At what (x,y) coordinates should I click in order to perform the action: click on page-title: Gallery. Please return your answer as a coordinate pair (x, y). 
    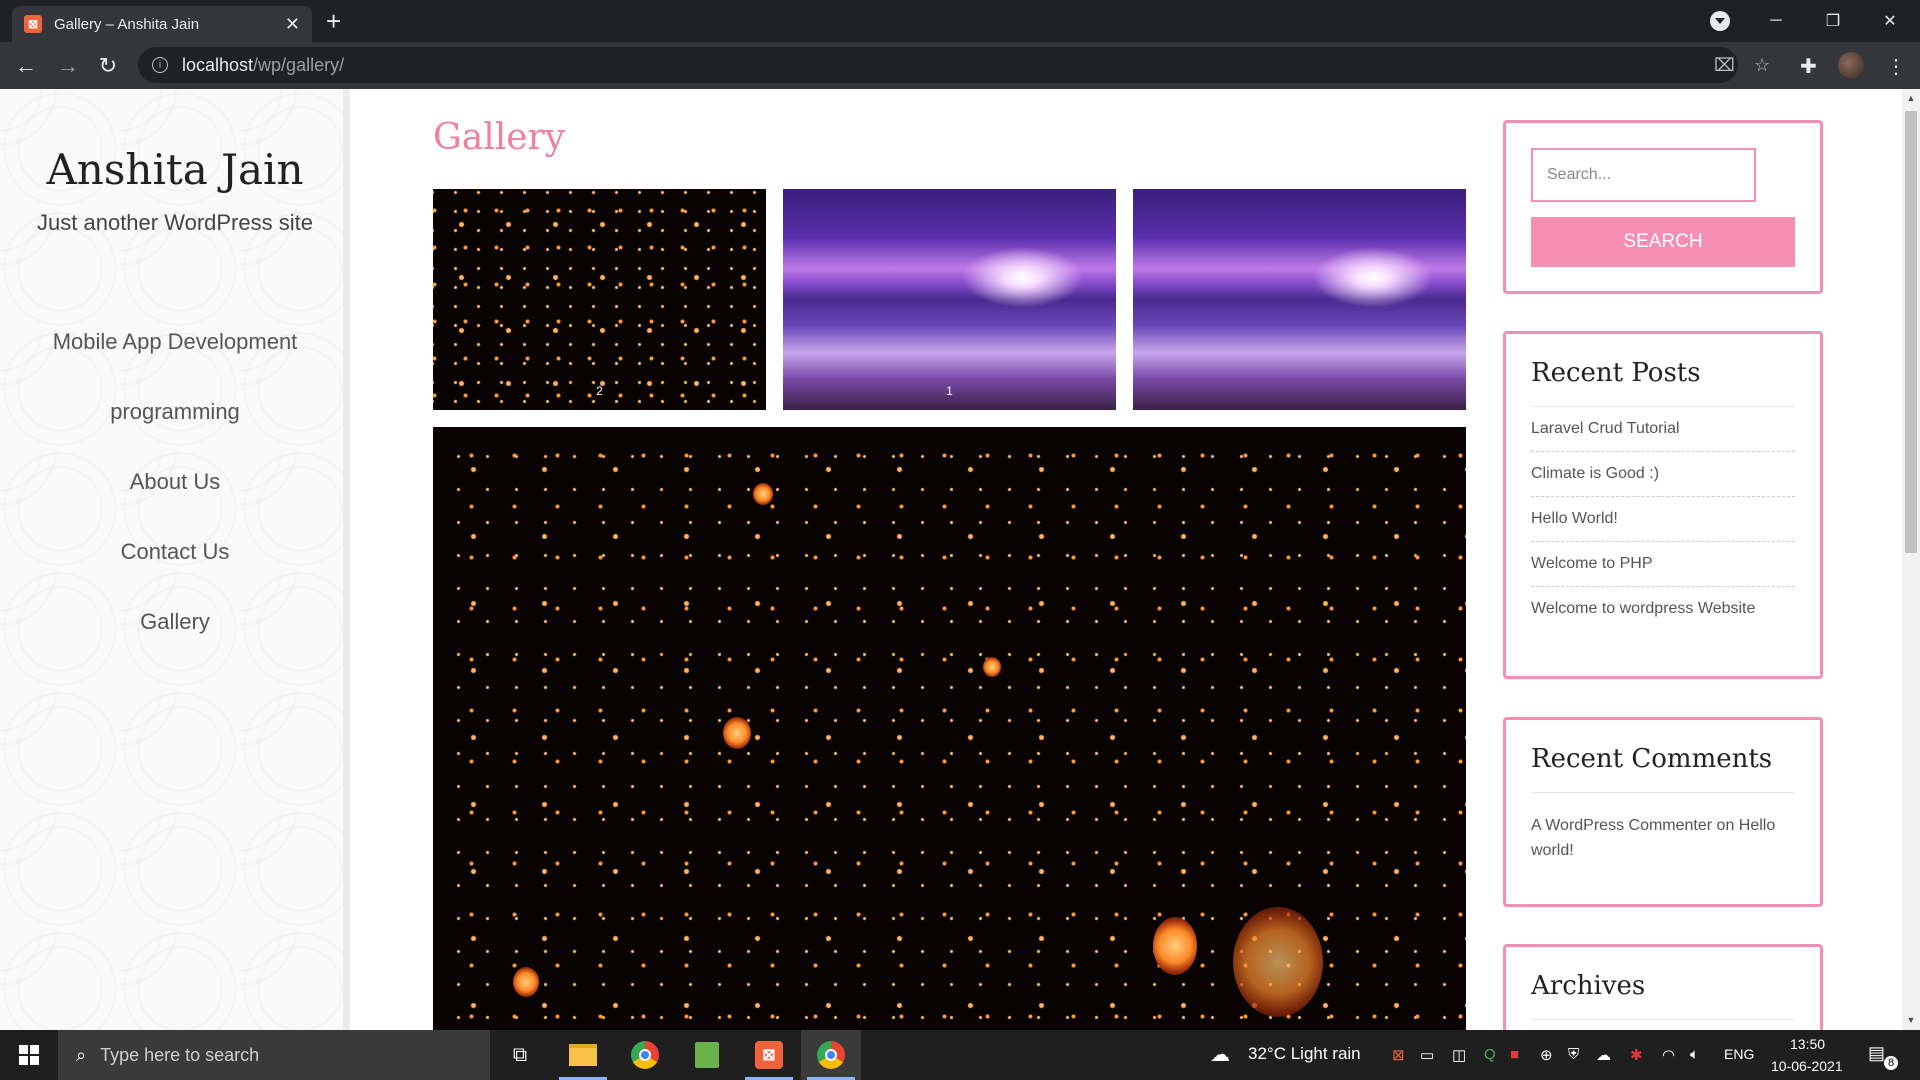
    Looking at the image, I should click on (499, 137).